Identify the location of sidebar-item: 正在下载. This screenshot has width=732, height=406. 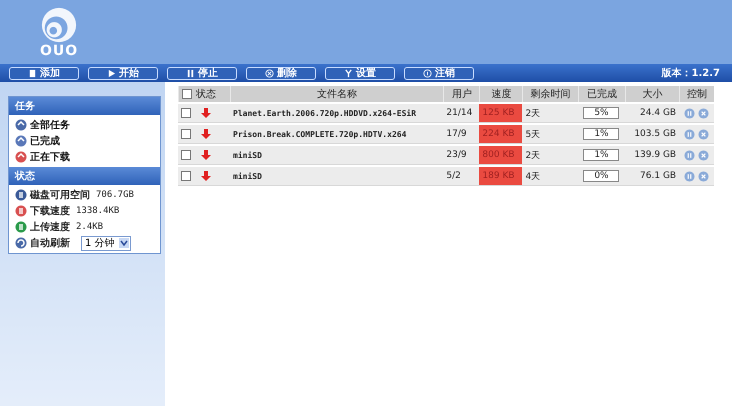
(50, 157).